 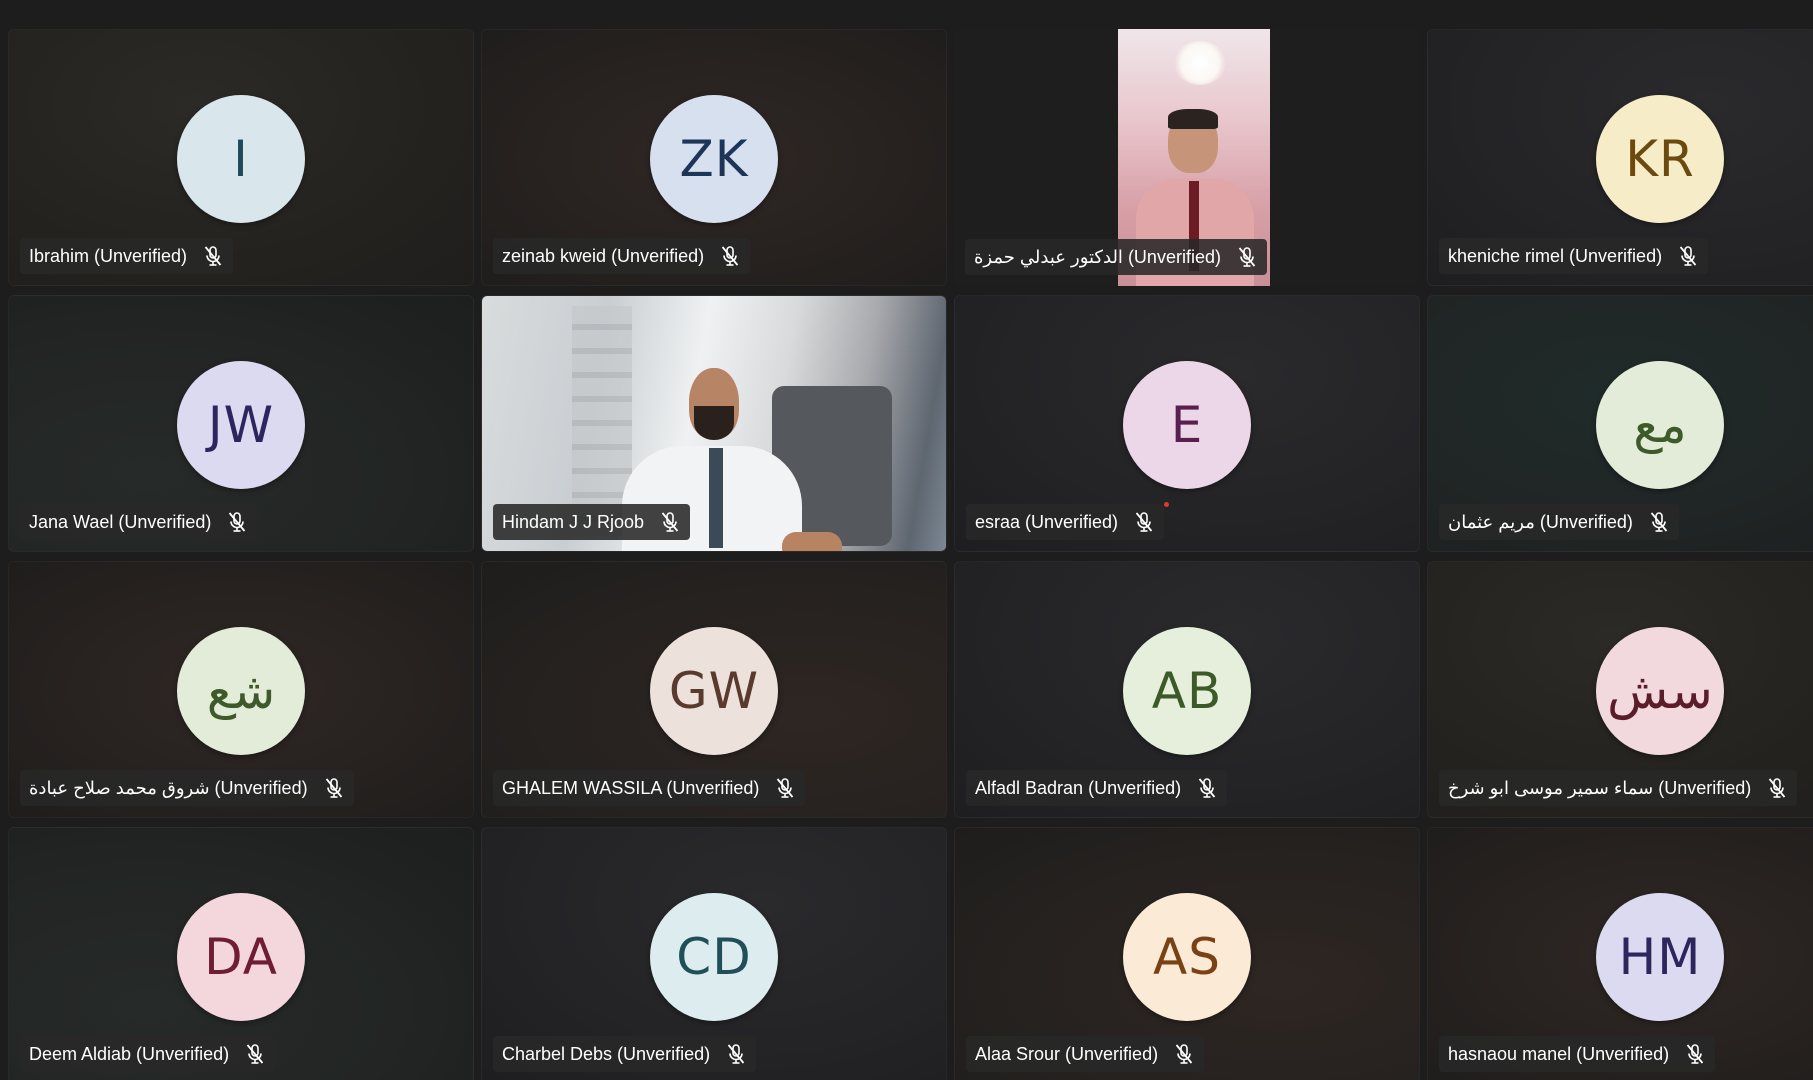 What do you see at coordinates (1097, 256) in the screenshot?
I see `participant-name: الدكتور عبدلي حمزة (Unverified)` at bounding box center [1097, 256].